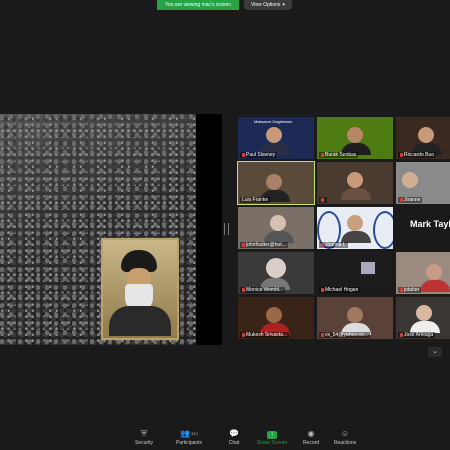  I want to click on chevron-down-icon: ⌄, so click(435, 351).